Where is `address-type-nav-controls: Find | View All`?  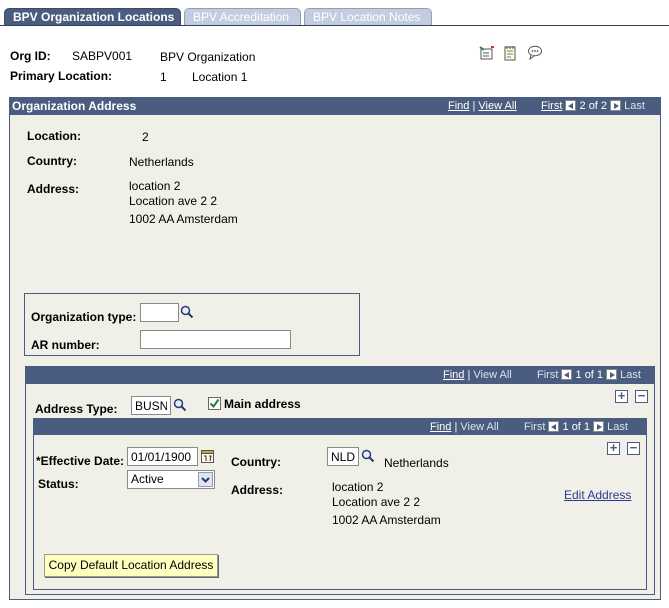
address-type-nav-controls: Find | View All is located at coordinates (477, 375).